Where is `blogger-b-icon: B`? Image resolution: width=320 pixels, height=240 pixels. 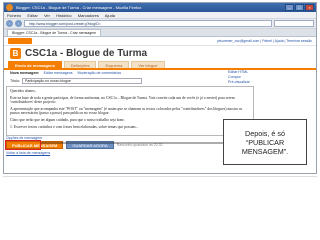
blogger-b-icon: B is located at coordinates (15, 53).